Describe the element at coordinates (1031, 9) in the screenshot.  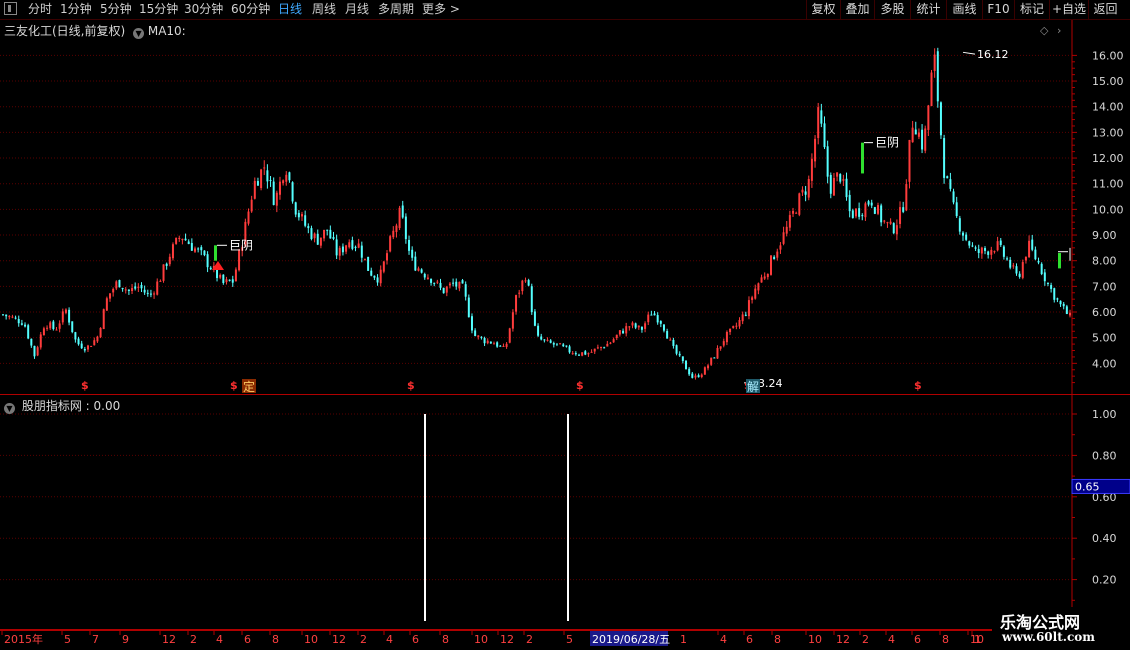
I see `toolbar-button-6: 标记` at that location.